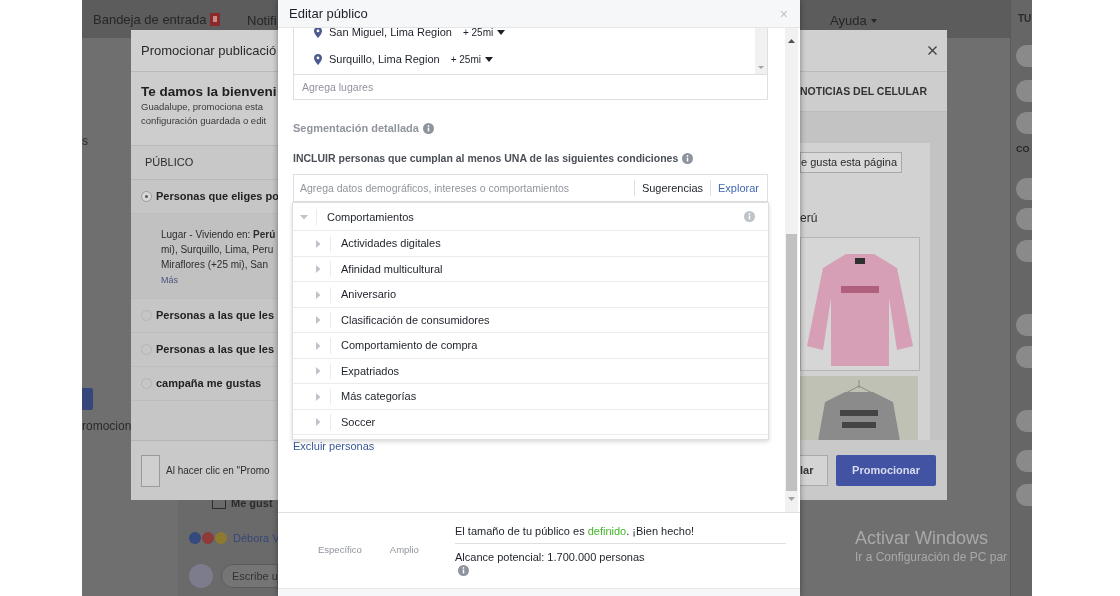  Describe the element at coordinates (530, 371) in the screenshot. I see `category-row: Expatriados` at that location.